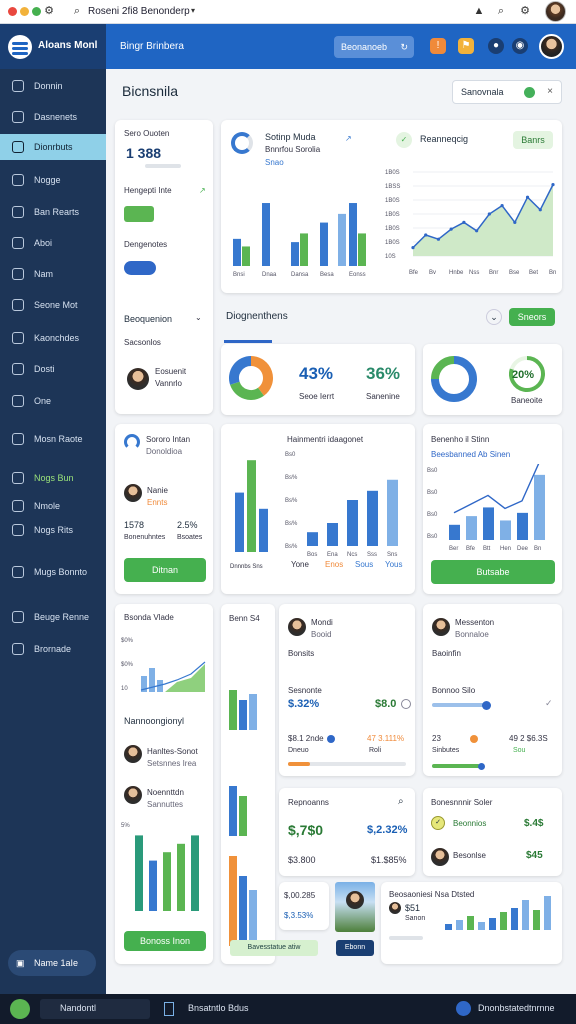  I want to click on finance-title: Repnoanns, so click(308, 802).